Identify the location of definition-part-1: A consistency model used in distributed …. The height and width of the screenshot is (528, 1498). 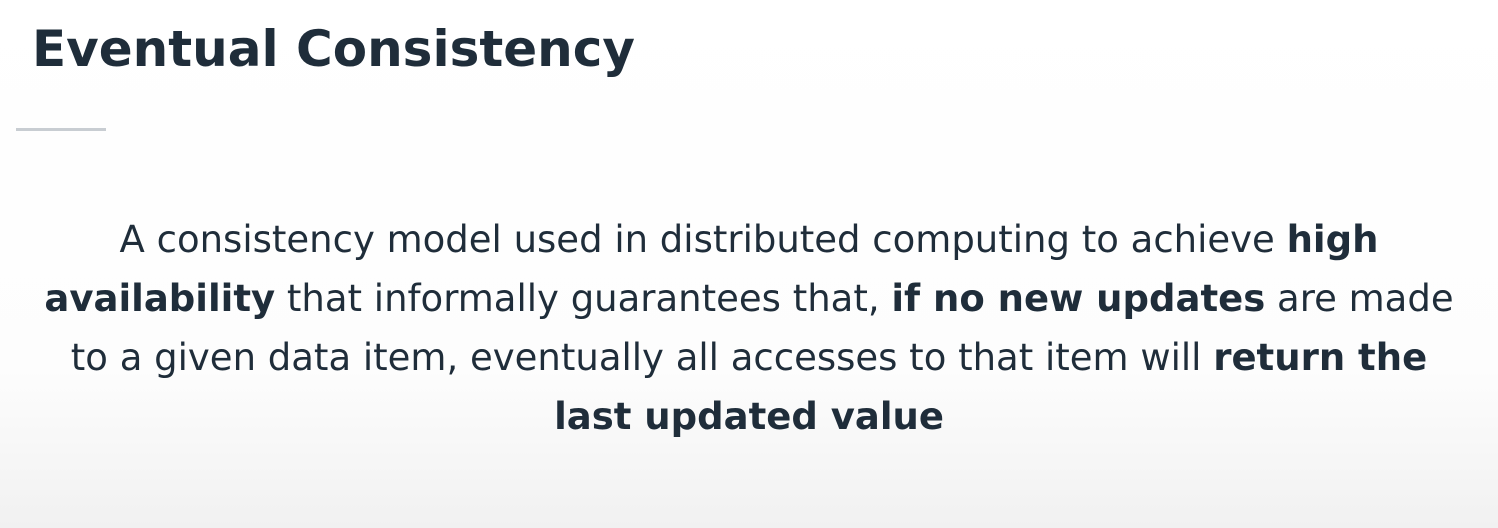
(703, 239).